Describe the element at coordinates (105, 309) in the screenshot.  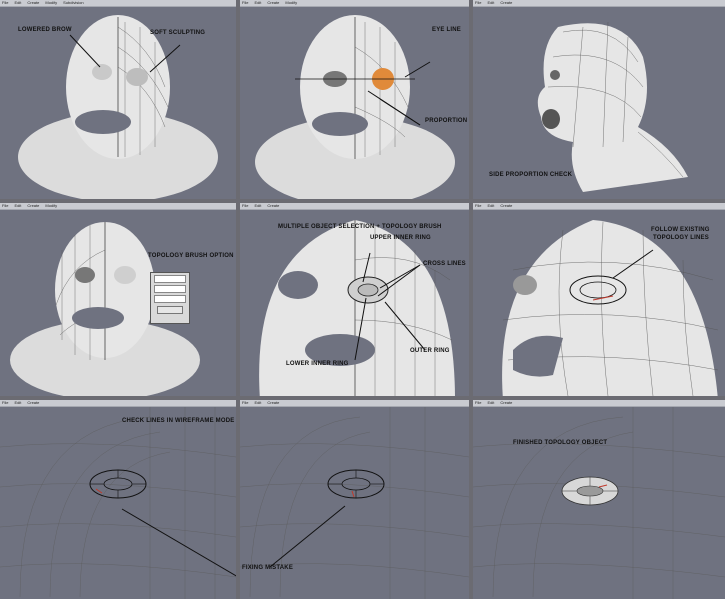
I see `head-mesh-topology` at that location.